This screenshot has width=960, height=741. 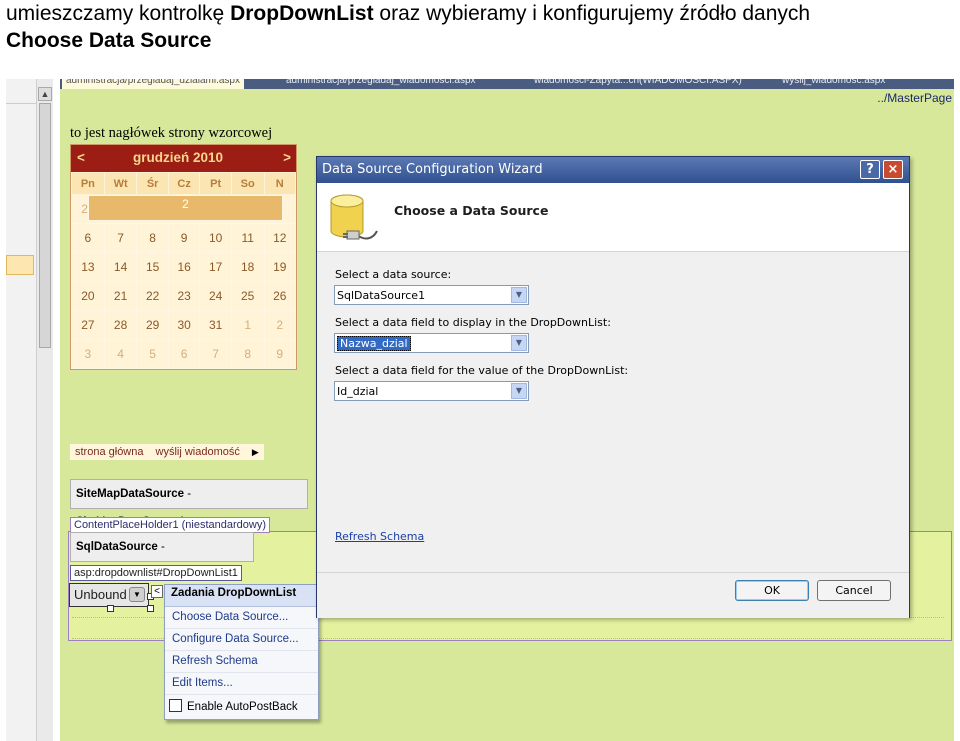 What do you see at coordinates (247, 325) in the screenshot?
I see `calendar-day: 1` at bounding box center [247, 325].